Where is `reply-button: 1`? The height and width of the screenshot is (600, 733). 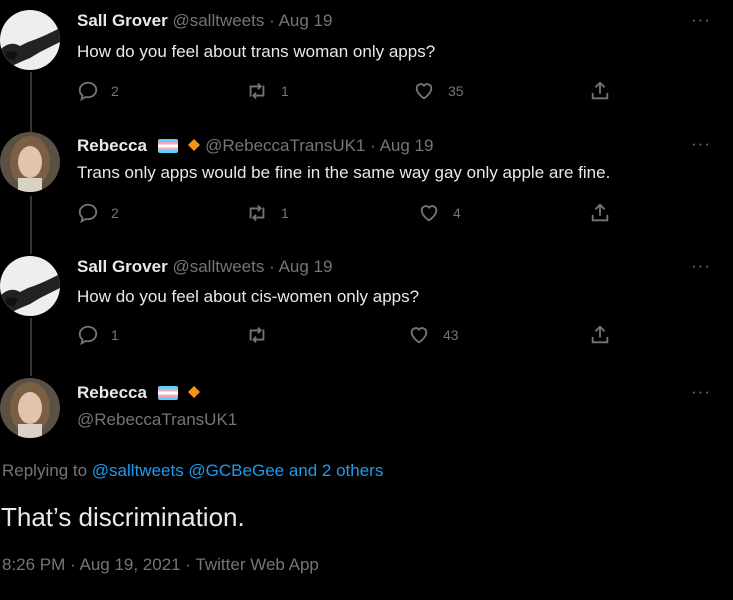
reply-button: 1 is located at coordinates (98, 335).